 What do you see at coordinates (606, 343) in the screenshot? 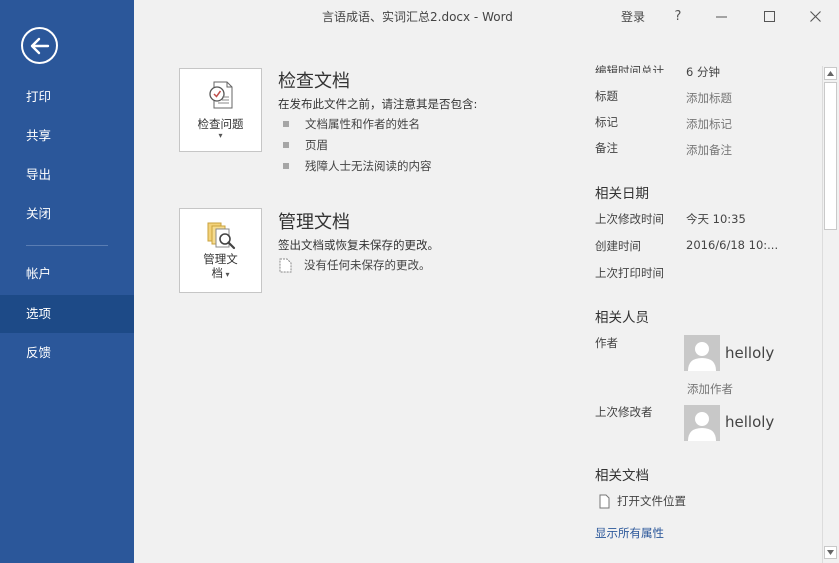
I see `author-label: 作者` at bounding box center [606, 343].